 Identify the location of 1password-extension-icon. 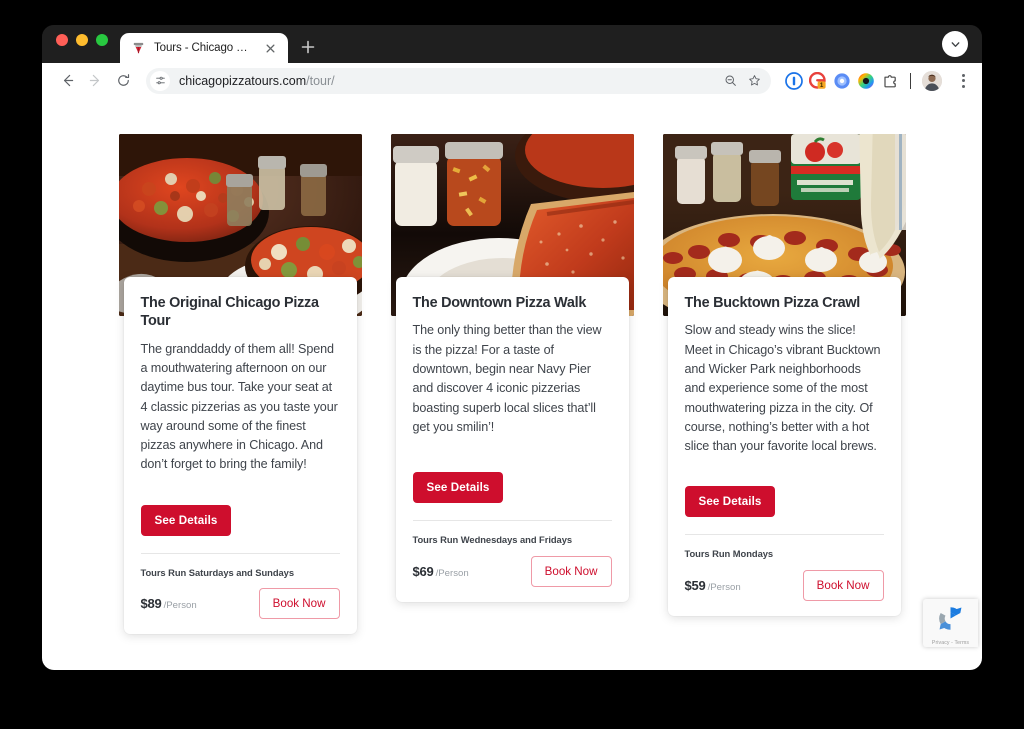
(794, 80).